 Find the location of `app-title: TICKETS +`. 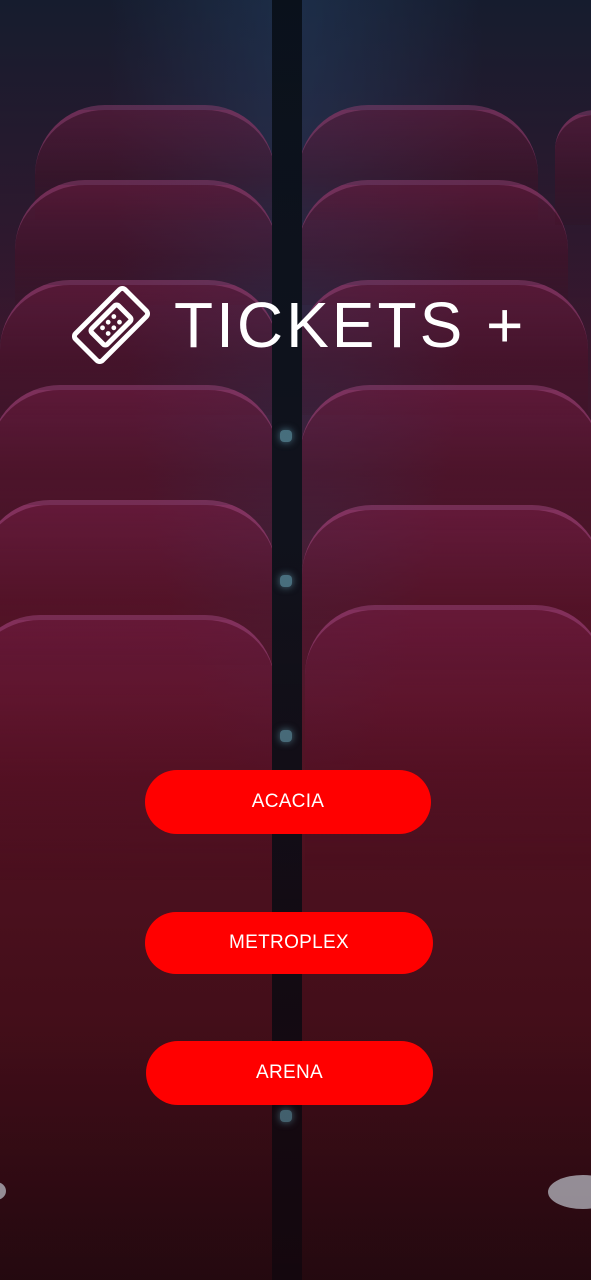

app-title: TICKETS + is located at coordinates (350, 325).